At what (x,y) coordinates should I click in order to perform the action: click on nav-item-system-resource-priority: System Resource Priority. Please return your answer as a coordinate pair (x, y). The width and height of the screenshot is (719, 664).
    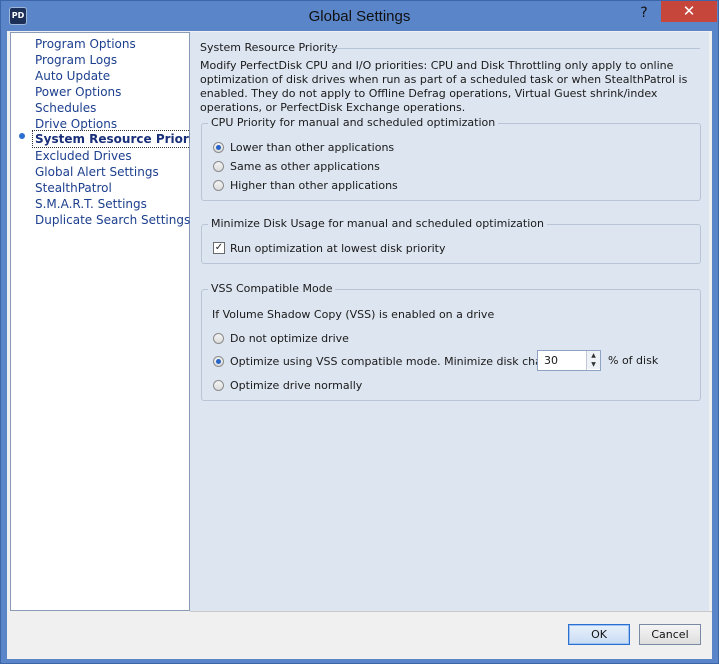
    Looking at the image, I should click on (120, 139).